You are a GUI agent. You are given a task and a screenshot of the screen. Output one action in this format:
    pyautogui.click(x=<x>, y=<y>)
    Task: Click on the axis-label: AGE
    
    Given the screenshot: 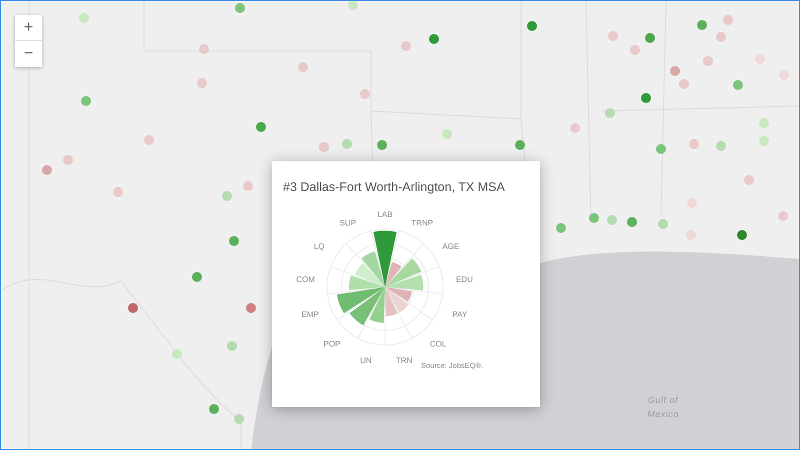 What is the action you would take?
    pyautogui.click(x=451, y=246)
    